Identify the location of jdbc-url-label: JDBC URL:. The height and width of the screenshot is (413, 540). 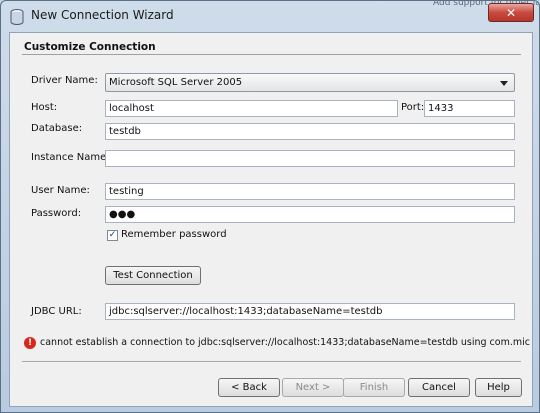
(56, 311).